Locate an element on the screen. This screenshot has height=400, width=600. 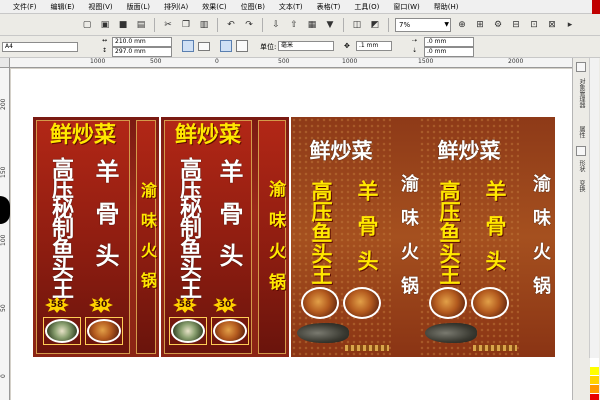
duplicate-x-field: .0 mm is located at coordinates (449, 42).